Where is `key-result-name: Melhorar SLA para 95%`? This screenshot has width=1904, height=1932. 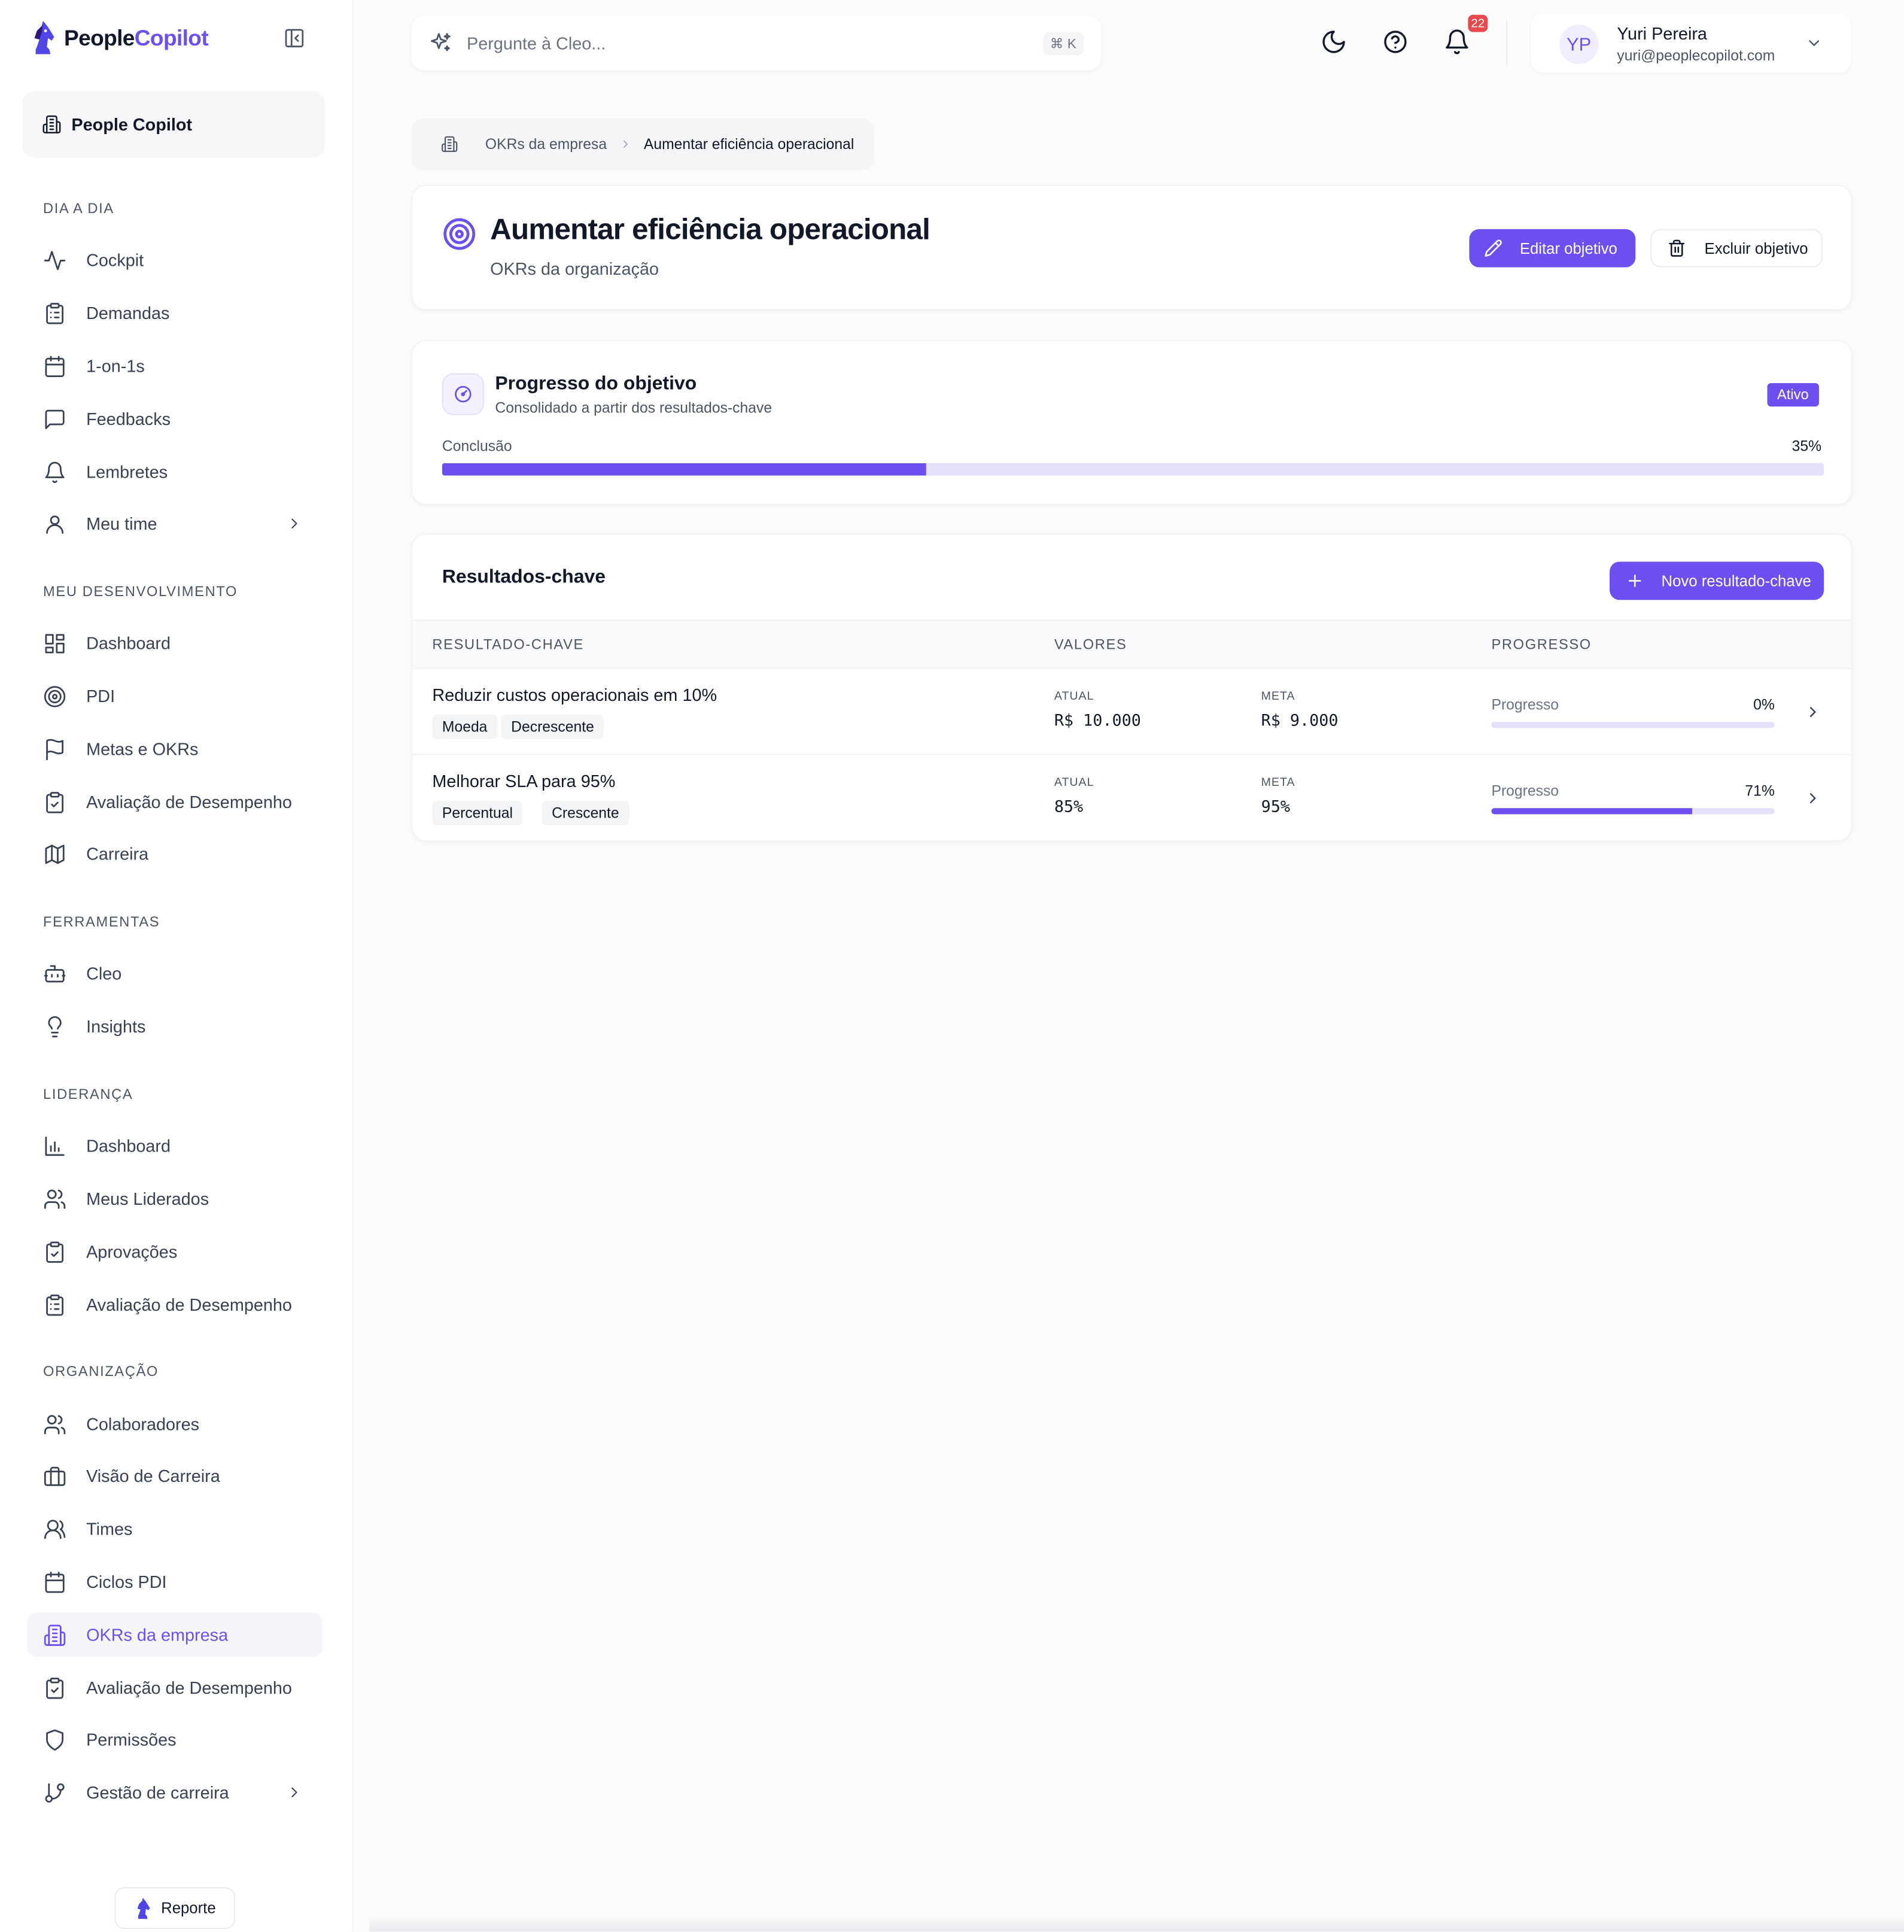
key-result-name: Melhorar SLA para 95% is located at coordinates (524, 781).